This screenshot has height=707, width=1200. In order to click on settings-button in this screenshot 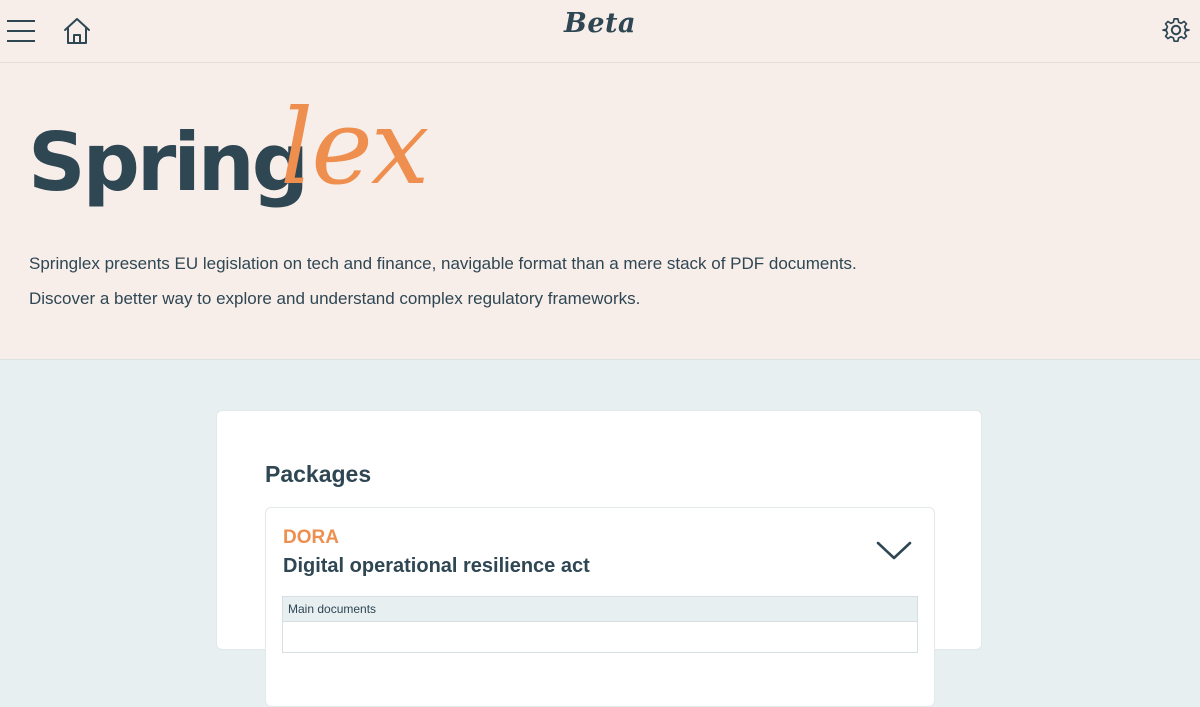, I will do `click(1176, 30)`.